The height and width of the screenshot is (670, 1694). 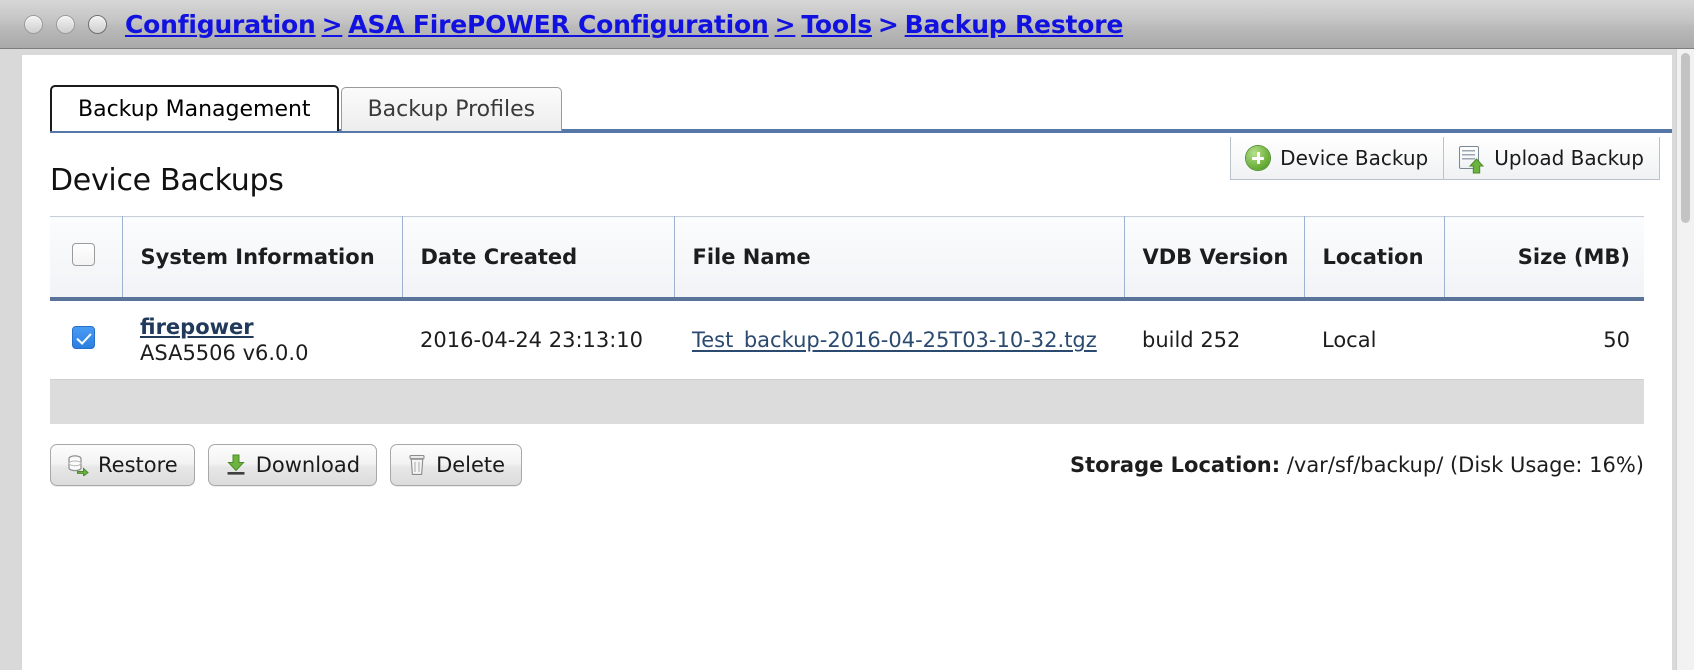 I want to click on zoom-button, so click(x=97, y=24).